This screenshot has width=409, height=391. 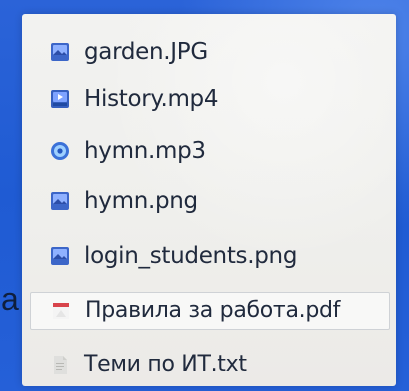 I want to click on video-file-icon, so click(x=60, y=99).